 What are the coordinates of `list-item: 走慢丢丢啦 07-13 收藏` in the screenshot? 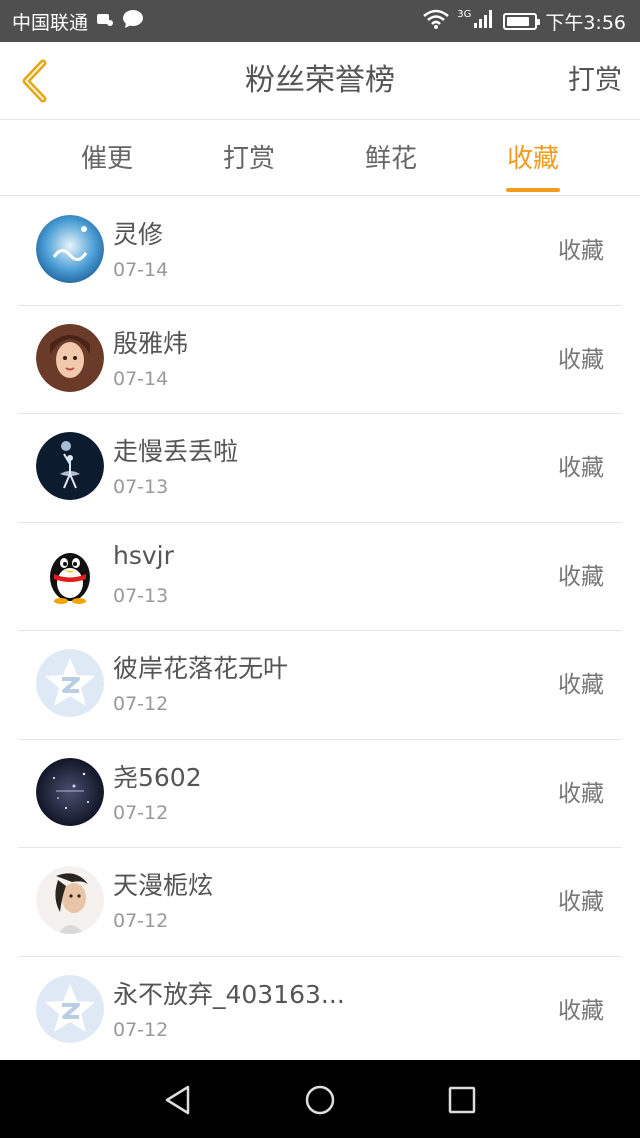 It's located at (320, 468).